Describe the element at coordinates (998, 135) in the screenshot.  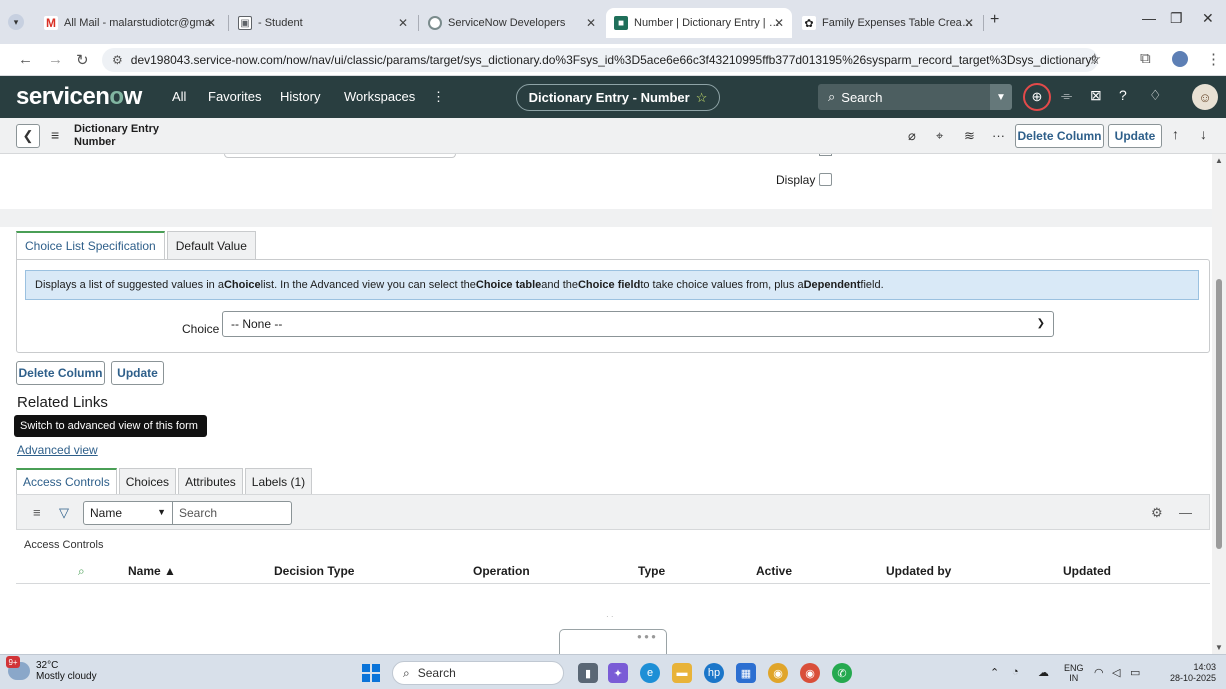
I see `more-options-icon: ···` at that location.